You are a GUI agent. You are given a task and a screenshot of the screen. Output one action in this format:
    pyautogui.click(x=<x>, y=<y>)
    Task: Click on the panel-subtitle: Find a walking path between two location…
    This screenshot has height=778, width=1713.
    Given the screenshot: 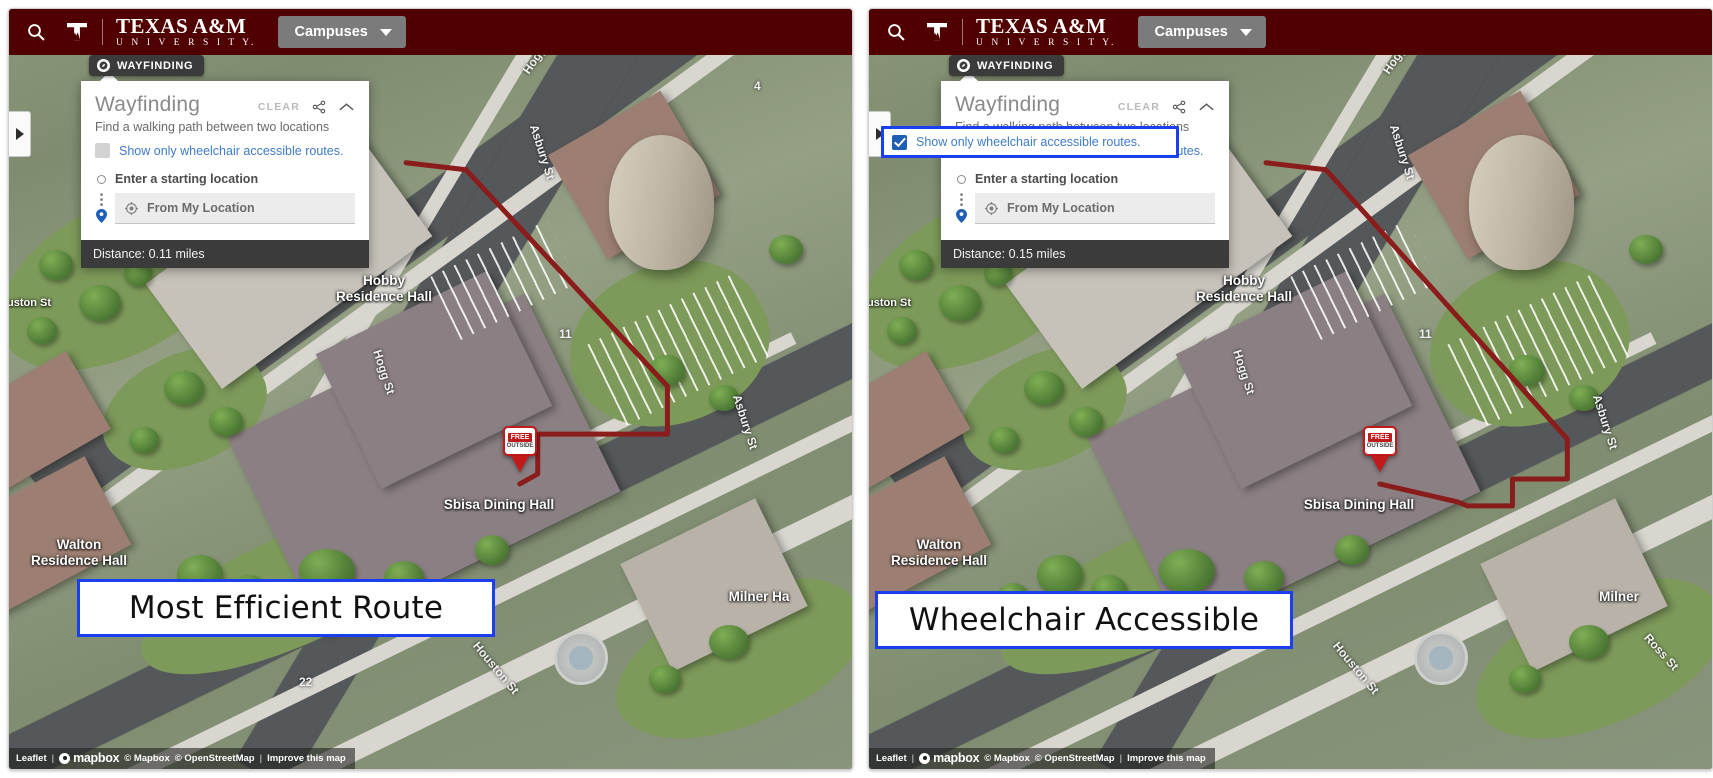 What is the action you would take?
    pyautogui.click(x=212, y=127)
    